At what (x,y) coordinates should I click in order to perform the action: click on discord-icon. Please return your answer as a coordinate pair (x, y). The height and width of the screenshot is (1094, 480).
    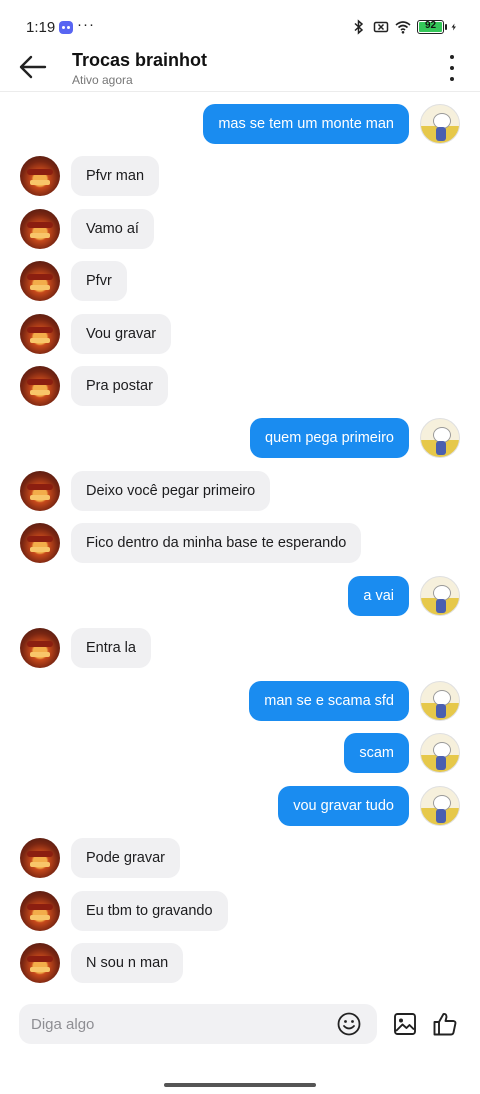
    Looking at the image, I should click on (66, 27).